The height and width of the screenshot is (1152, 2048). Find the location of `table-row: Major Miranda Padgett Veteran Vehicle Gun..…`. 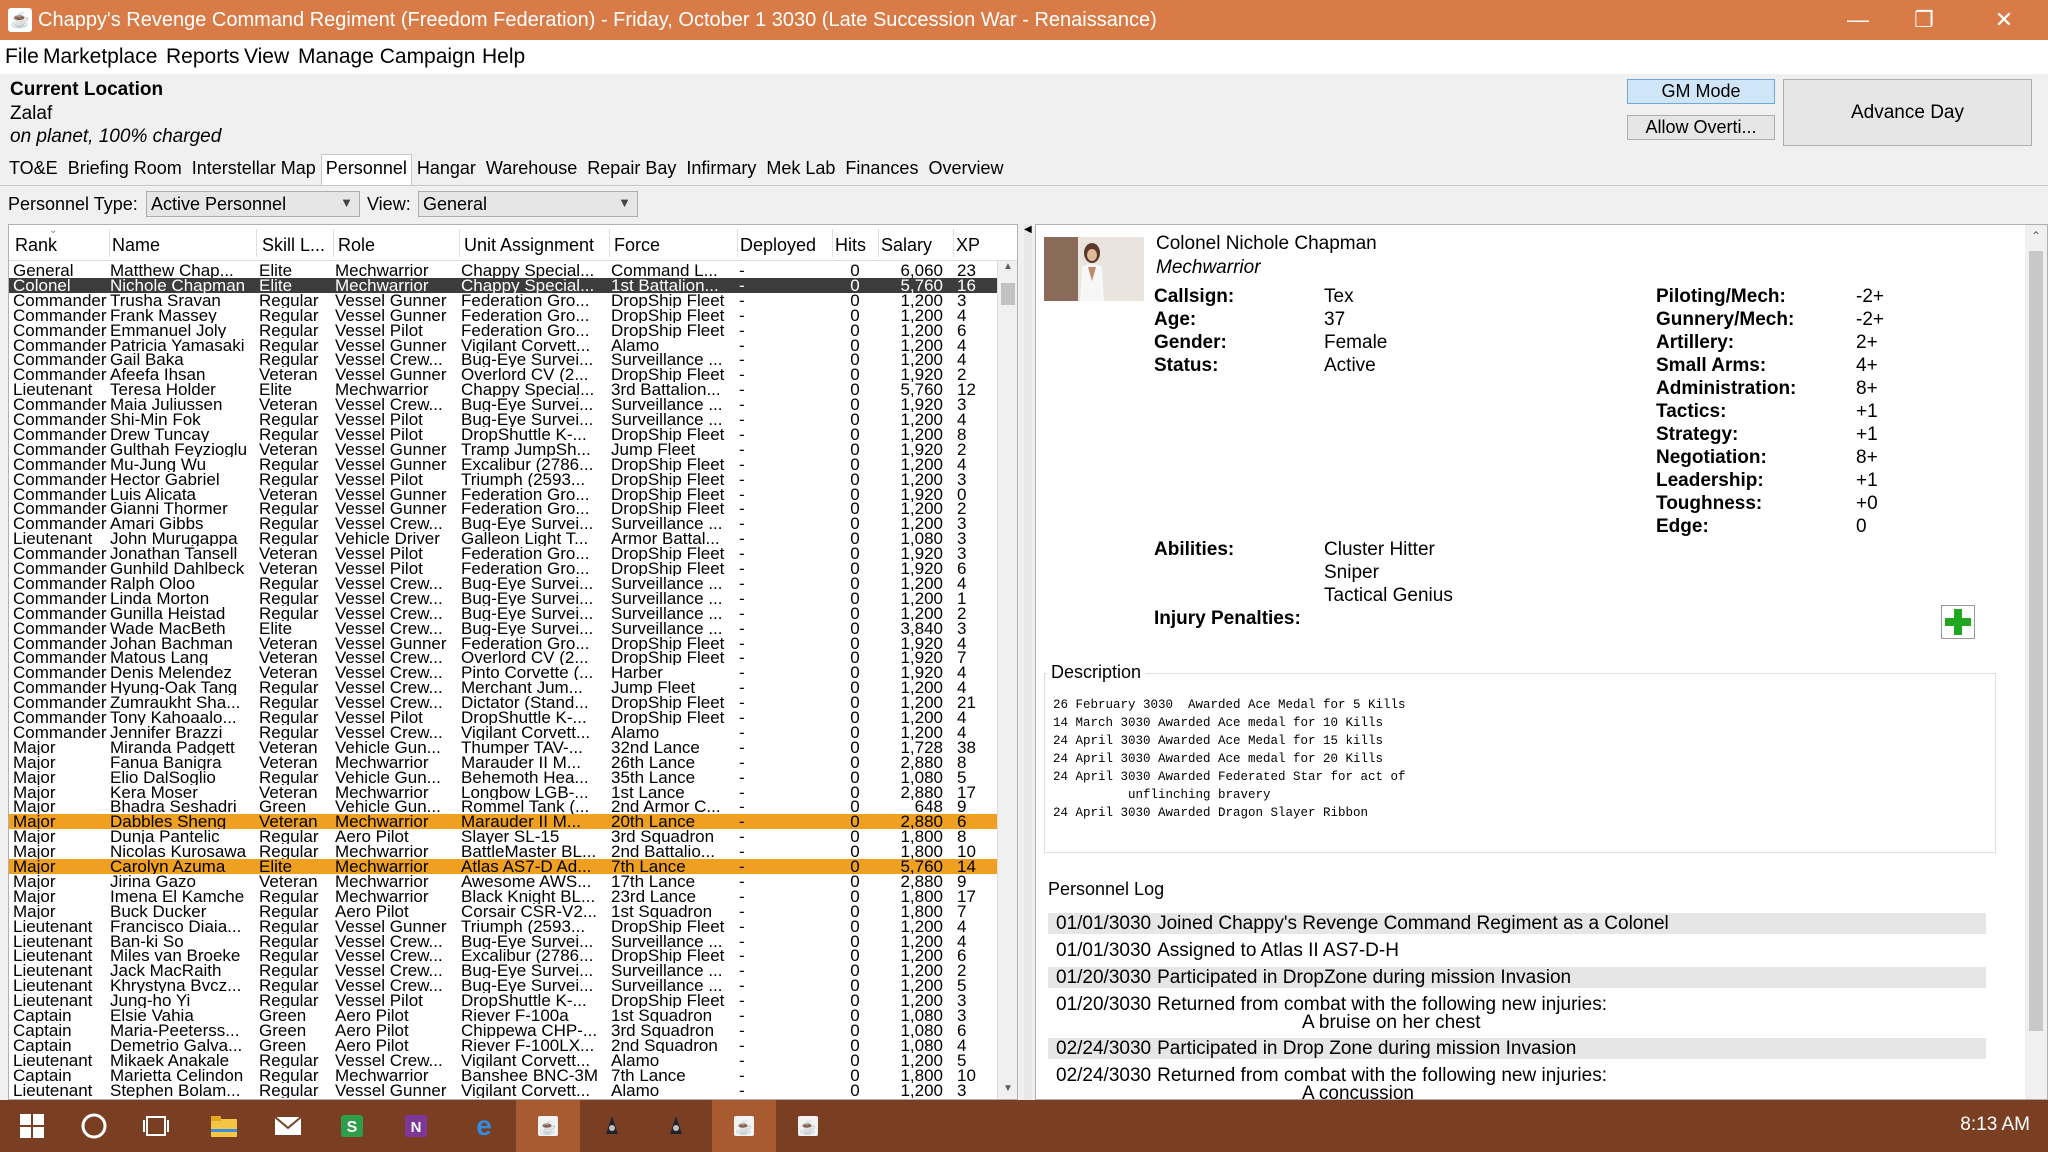

table-row: Major Miranda Padgett Veteran Vehicle Gun..… is located at coordinates (504, 747).